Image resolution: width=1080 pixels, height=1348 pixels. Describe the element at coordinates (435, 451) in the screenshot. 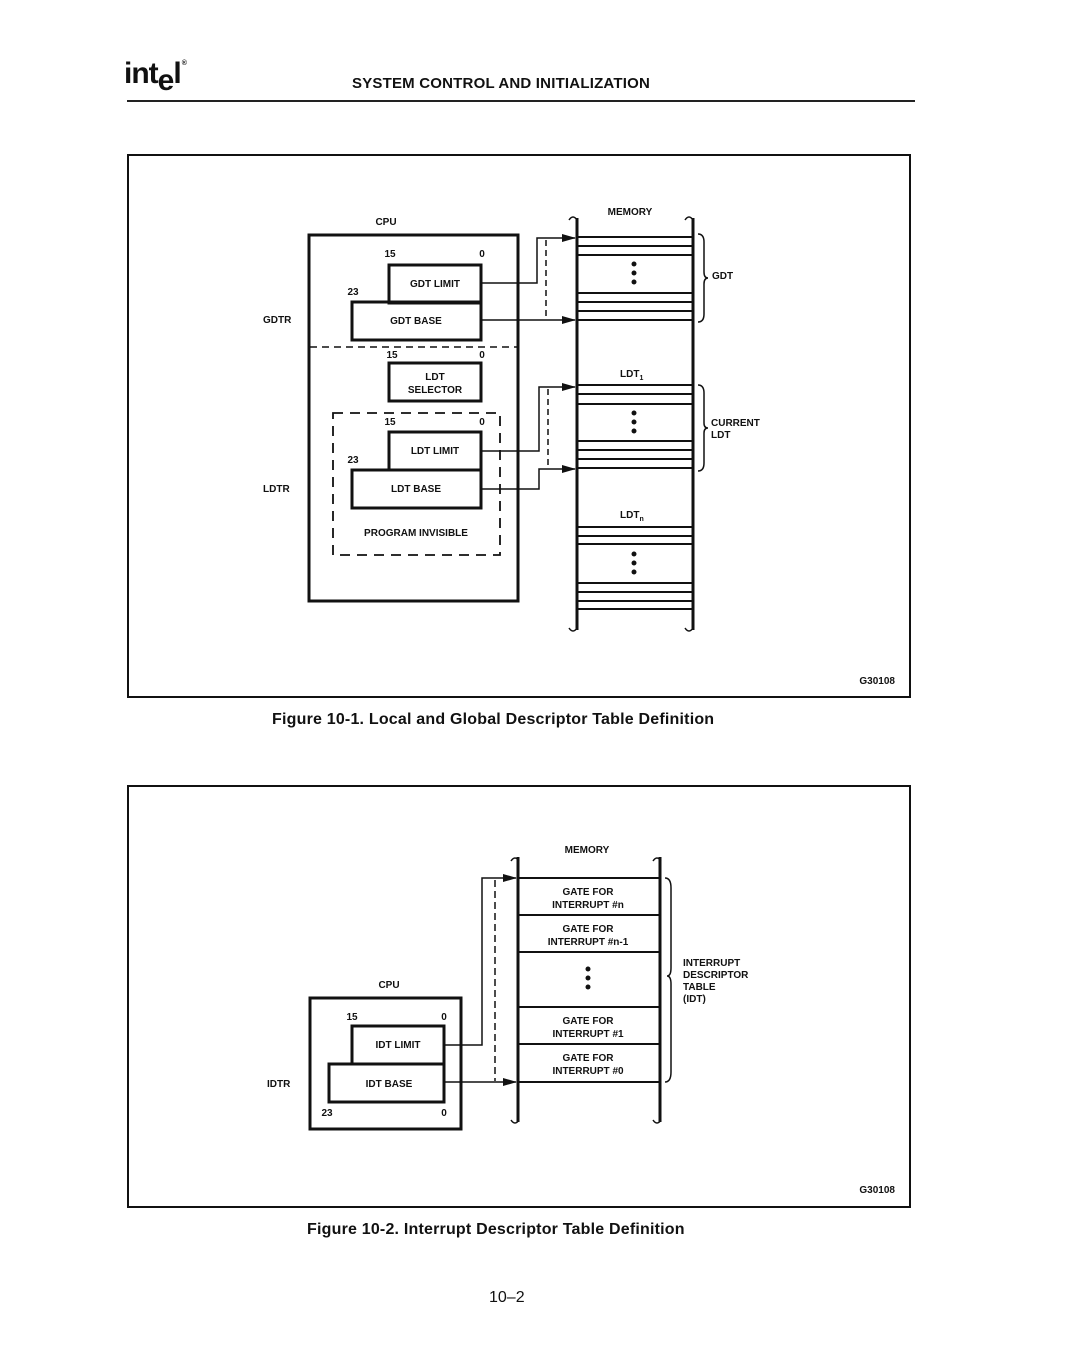

I see `ldt-limit-label: LDT LIMIT` at that location.